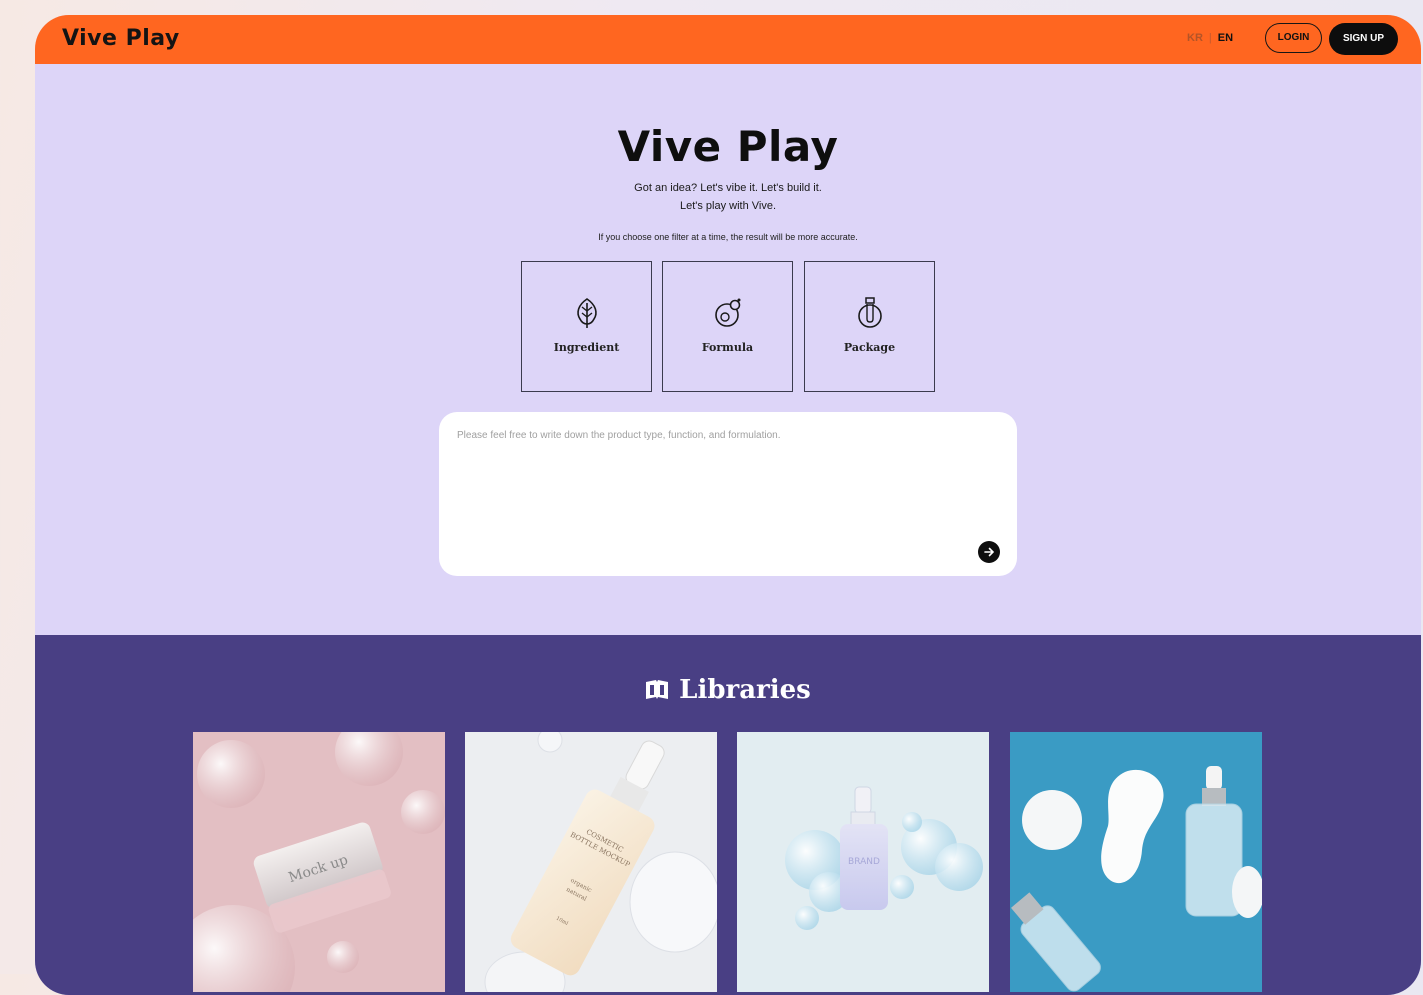 This screenshot has width=1423, height=995. I want to click on book-icon, so click(657, 689).